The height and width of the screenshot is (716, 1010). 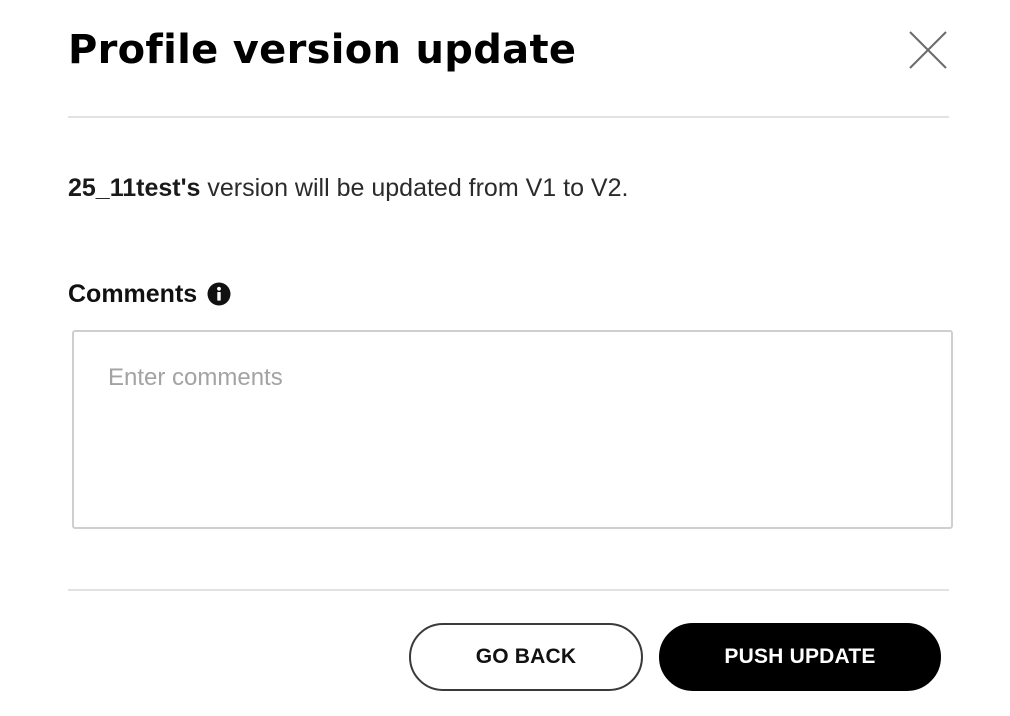 I want to click on close-button, so click(x=928, y=50).